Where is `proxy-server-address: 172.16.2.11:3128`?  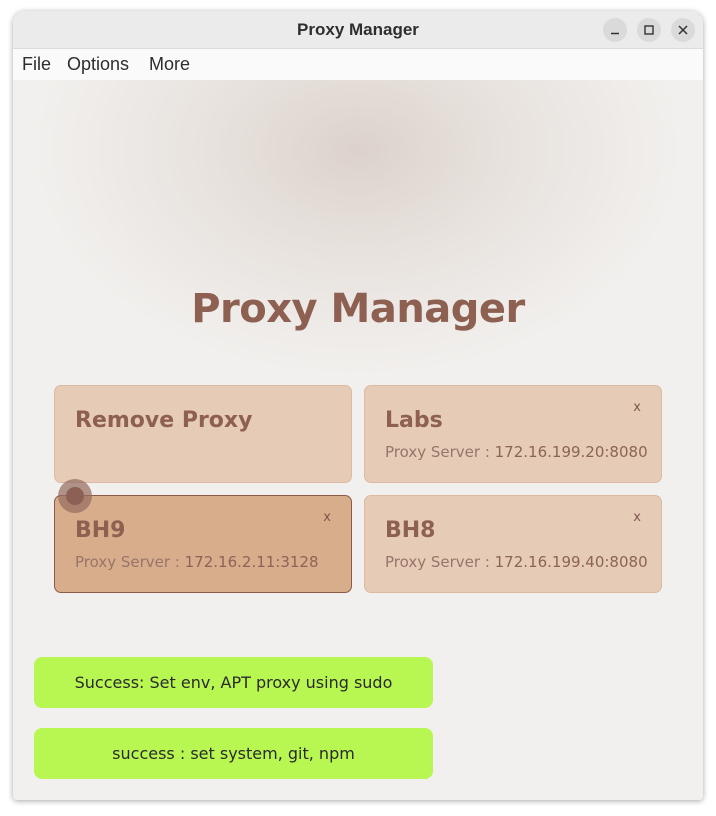
proxy-server-address: 172.16.2.11:3128 is located at coordinates (251, 562).